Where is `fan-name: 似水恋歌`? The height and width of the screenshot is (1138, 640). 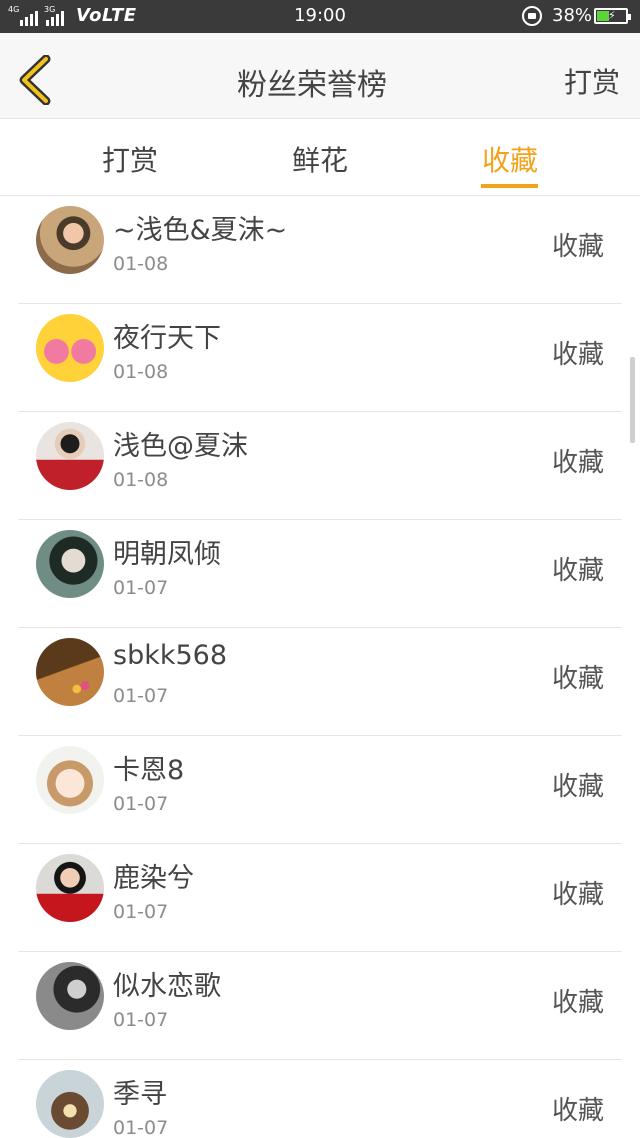 fan-name: 似水恋歌 is located at coordinates (167, 986).